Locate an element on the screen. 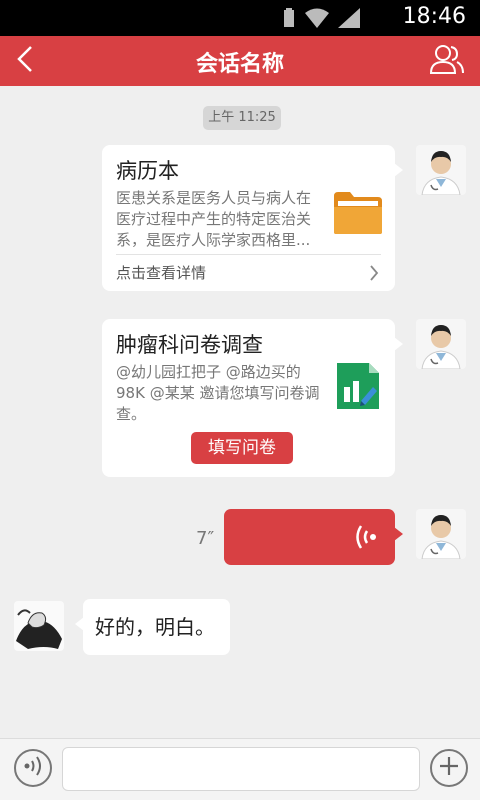 Image resolution: width=480 pixels, height=800 pixels. status-bar: 18:46 is located at coordinates (240, 18).